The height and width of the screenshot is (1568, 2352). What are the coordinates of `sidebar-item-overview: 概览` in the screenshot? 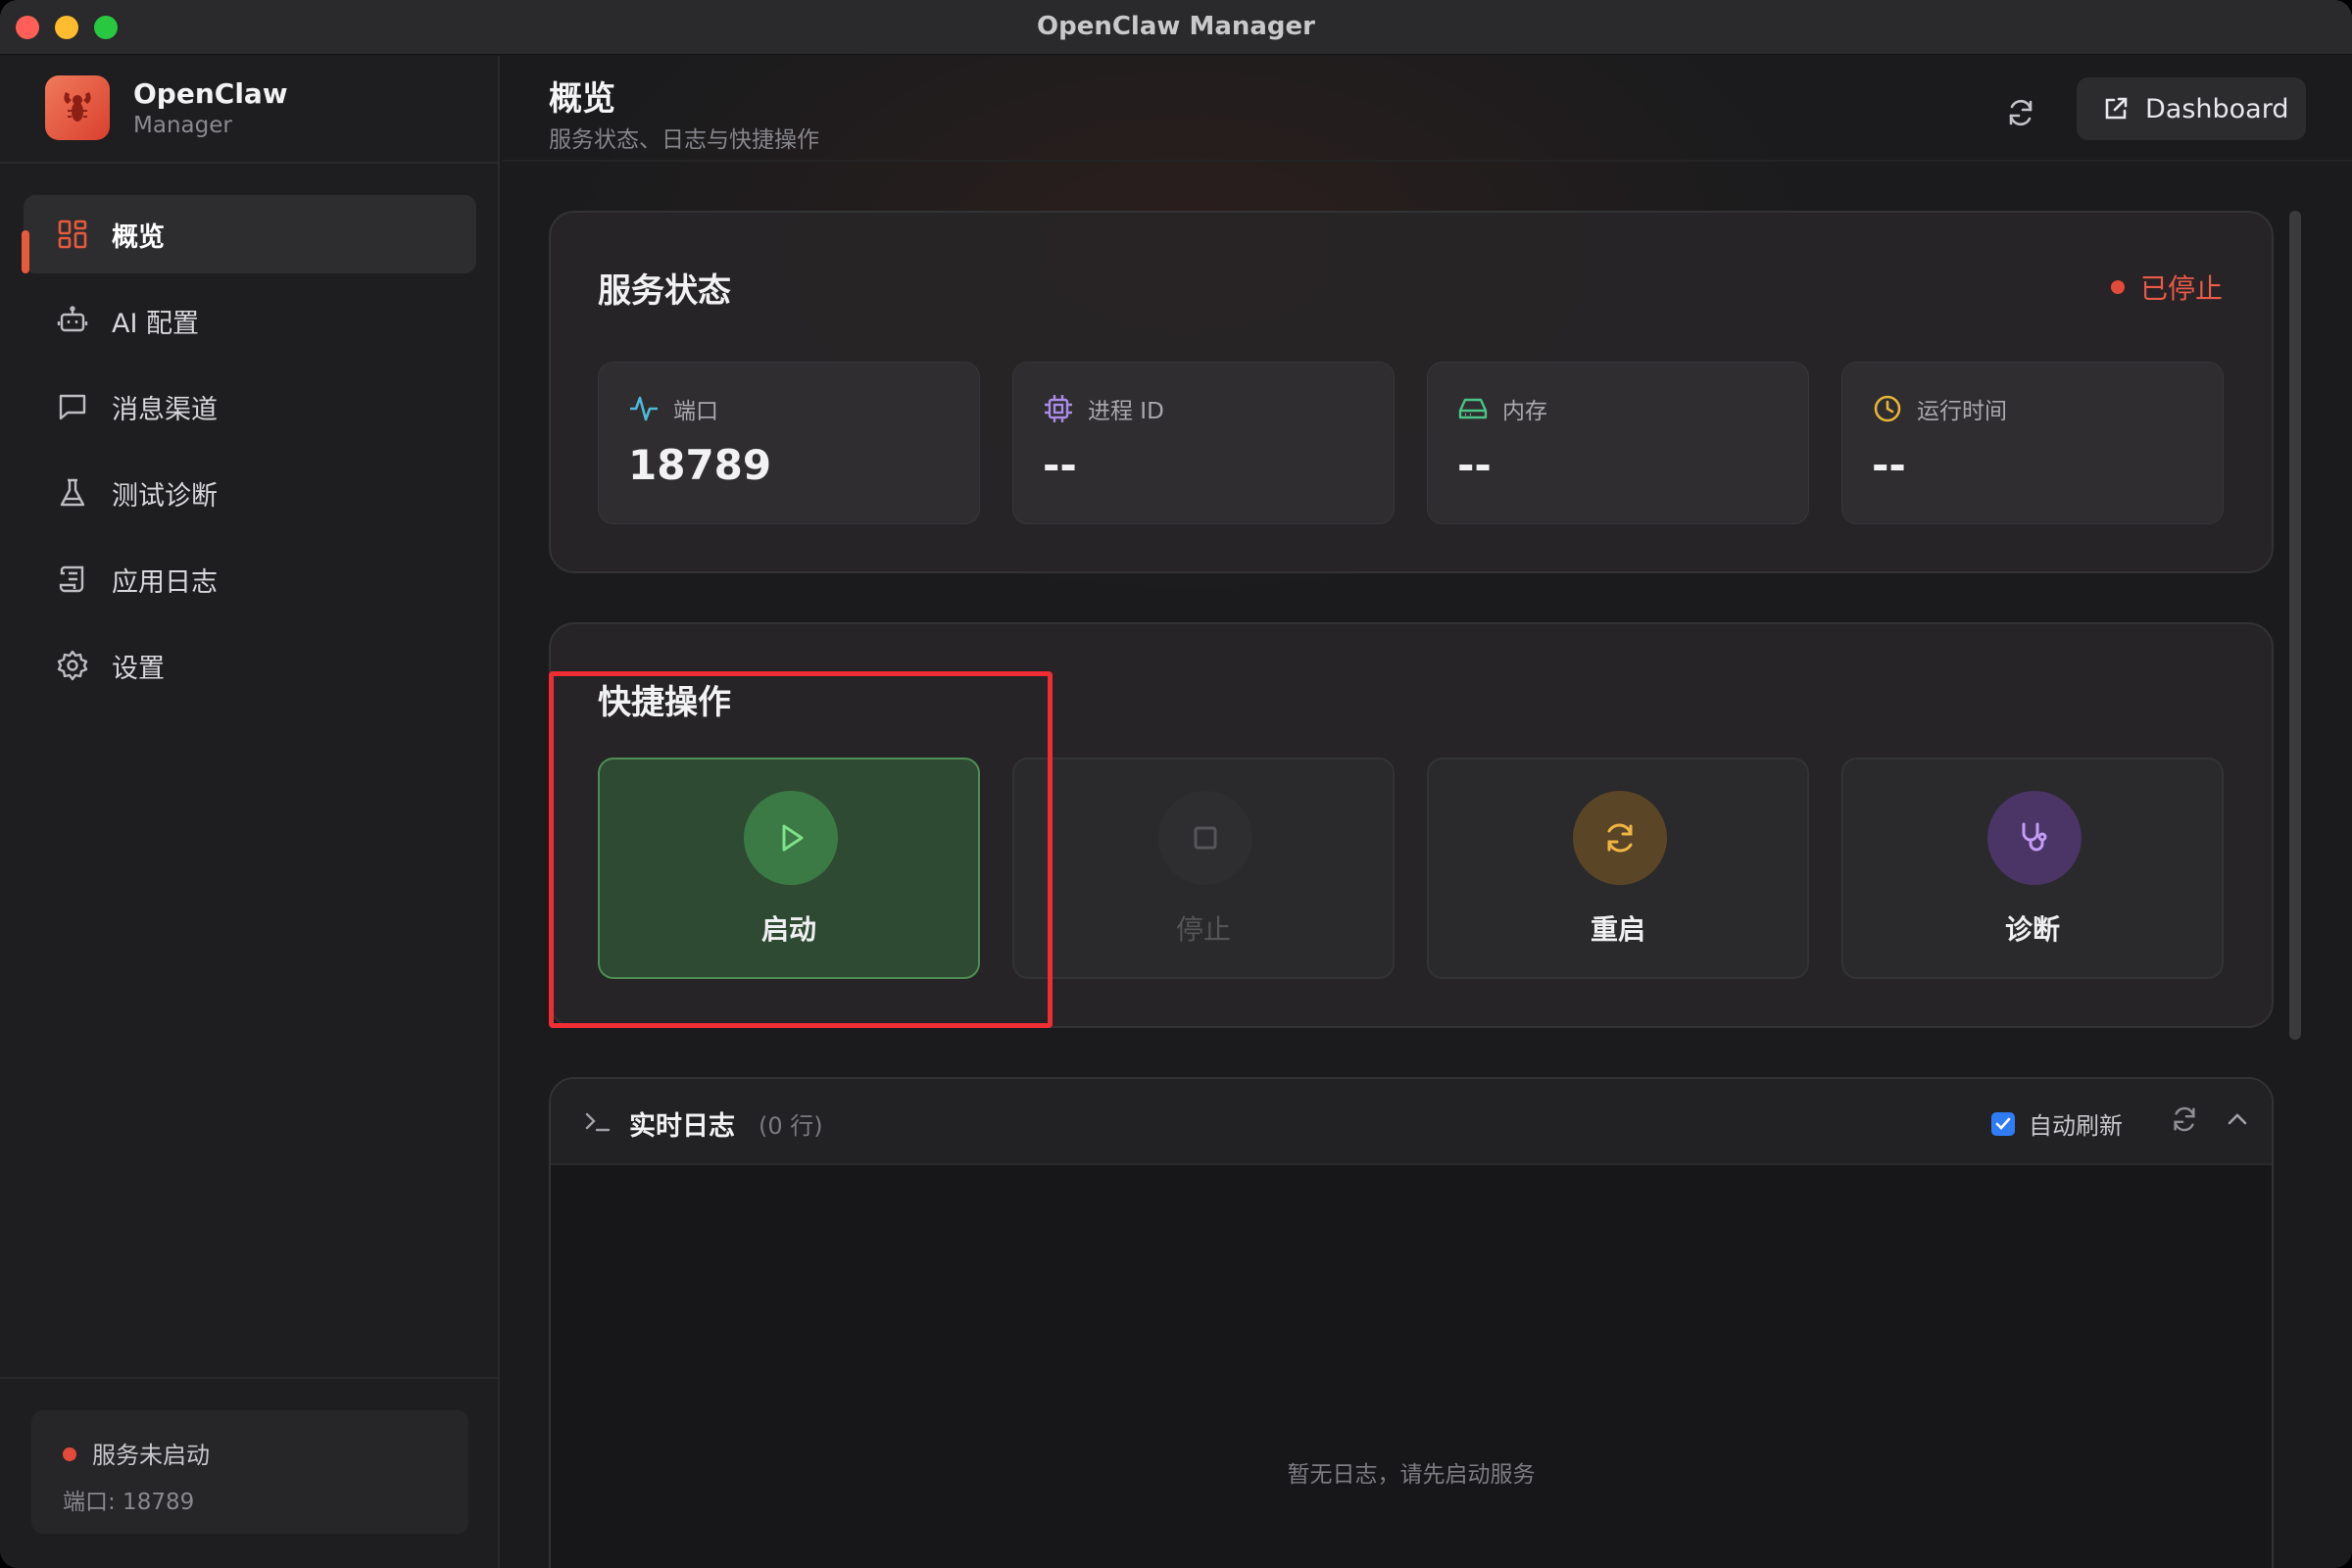 It's located at (249, 234).